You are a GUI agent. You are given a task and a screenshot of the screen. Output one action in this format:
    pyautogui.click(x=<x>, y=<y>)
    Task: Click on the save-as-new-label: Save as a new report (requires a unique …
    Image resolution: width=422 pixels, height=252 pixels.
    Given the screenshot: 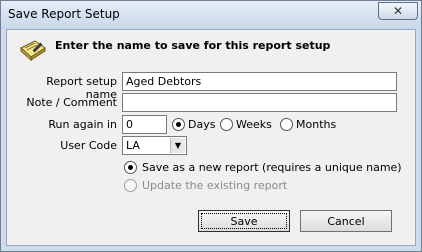 What is the action you would take?
    pyautogui.click(x=272, y=167)
    